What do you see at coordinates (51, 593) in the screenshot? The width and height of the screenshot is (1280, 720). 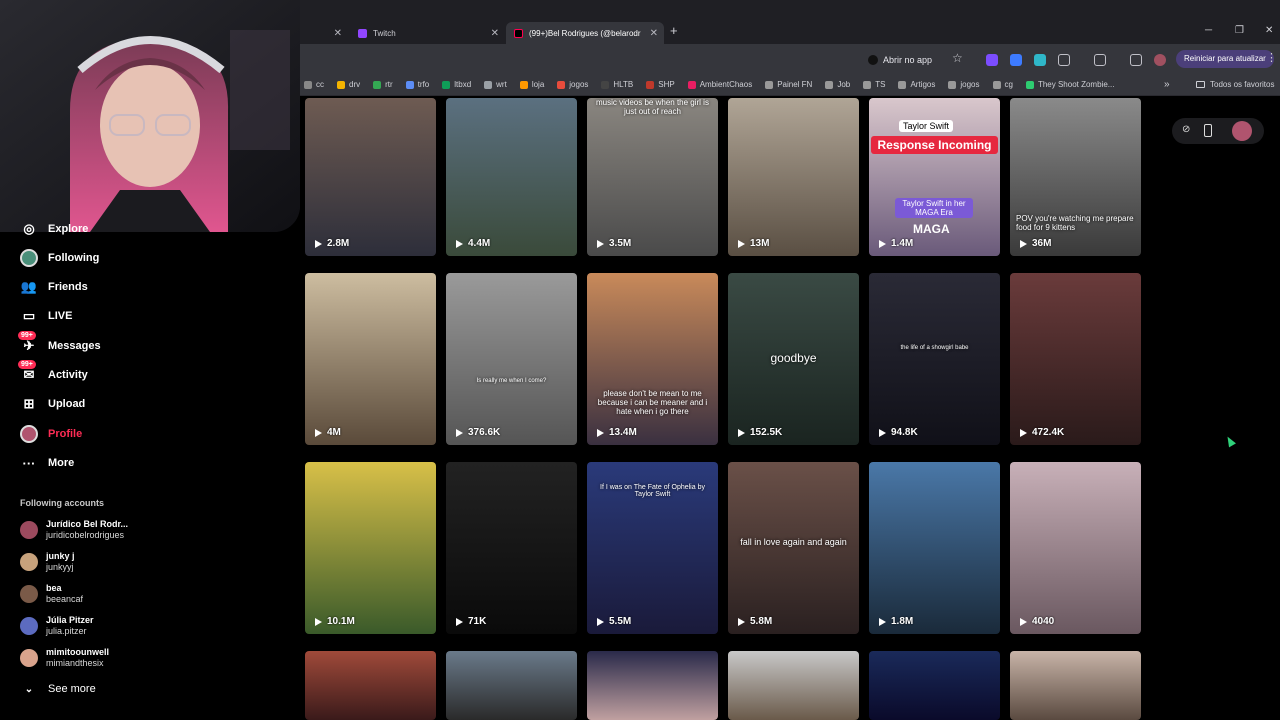 I see `following-account: bea beeancaf` at bounding box center [51, 593].